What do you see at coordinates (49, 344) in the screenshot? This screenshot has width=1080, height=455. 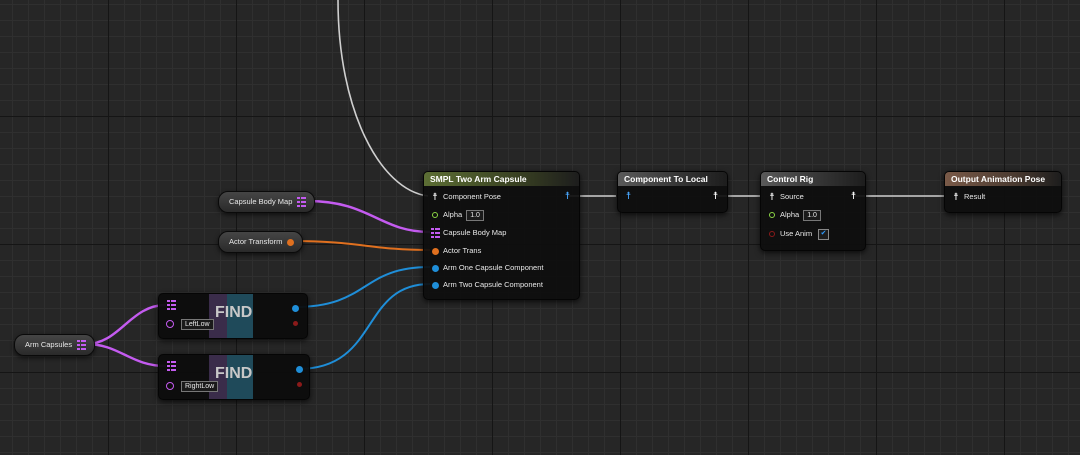 I see `variable-label: Arm Capsules` at bounding box center [49, 344].